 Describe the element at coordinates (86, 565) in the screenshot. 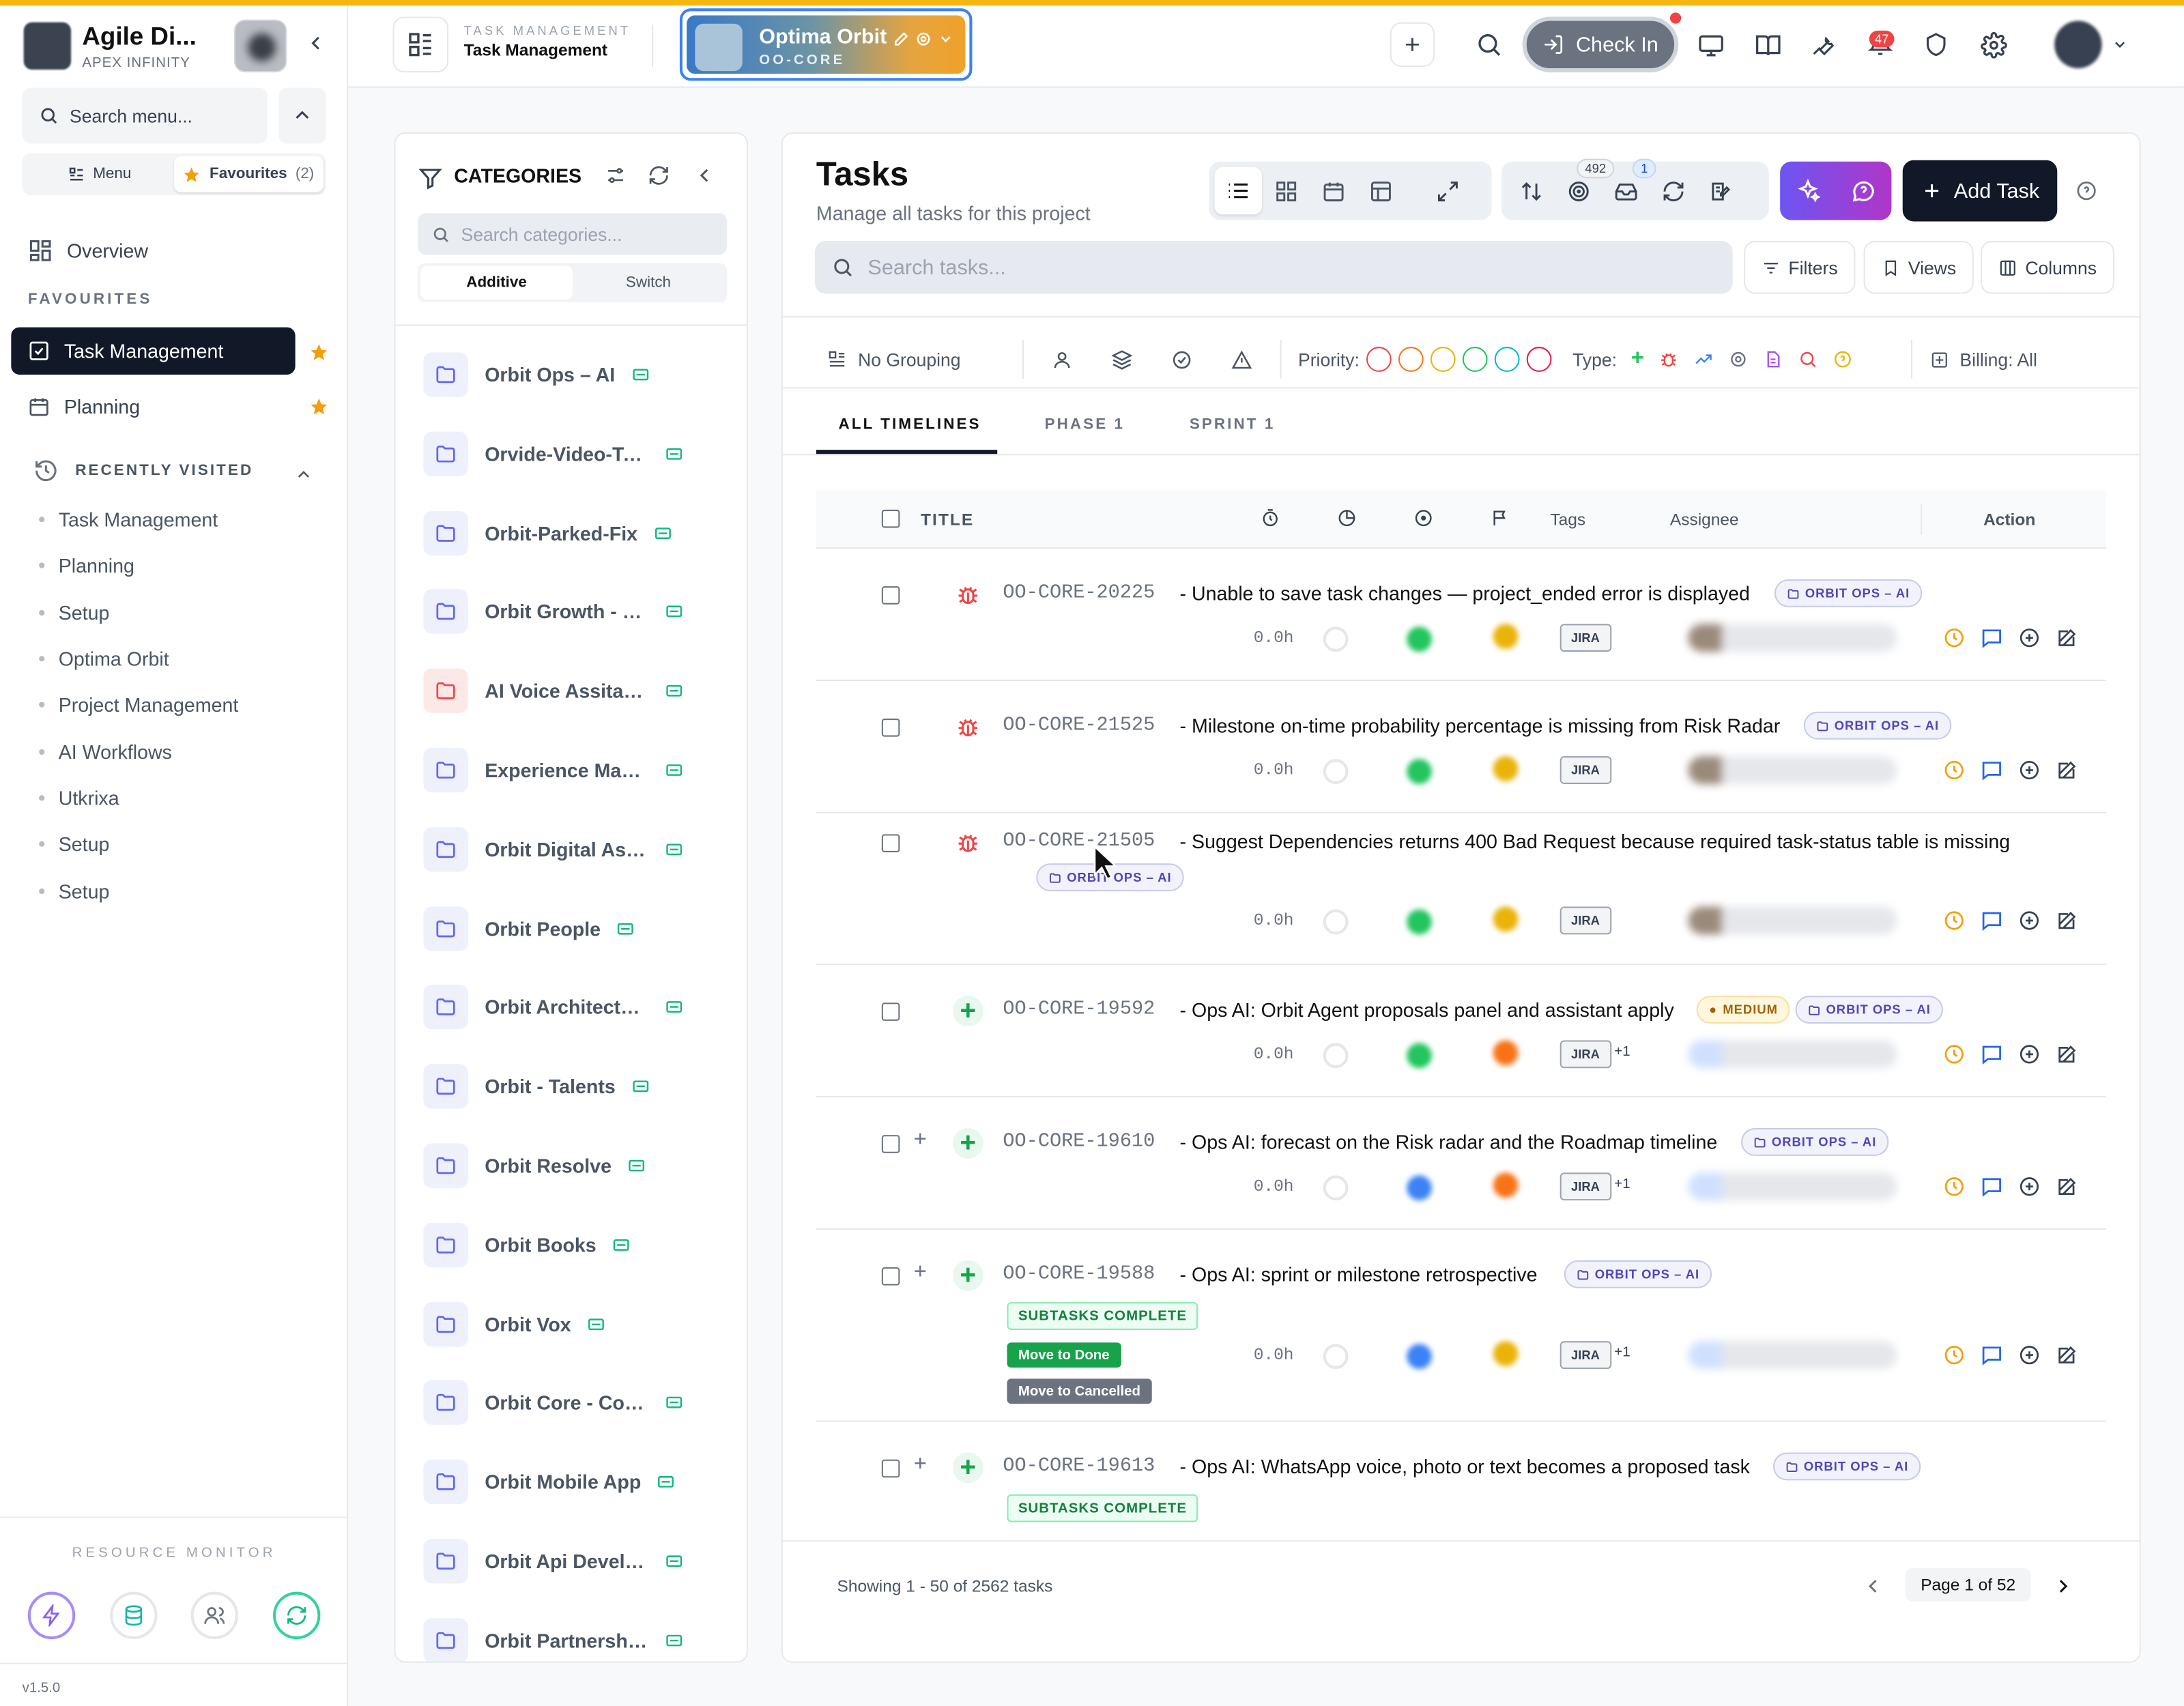

I see `recent-item: Planning` at that location.